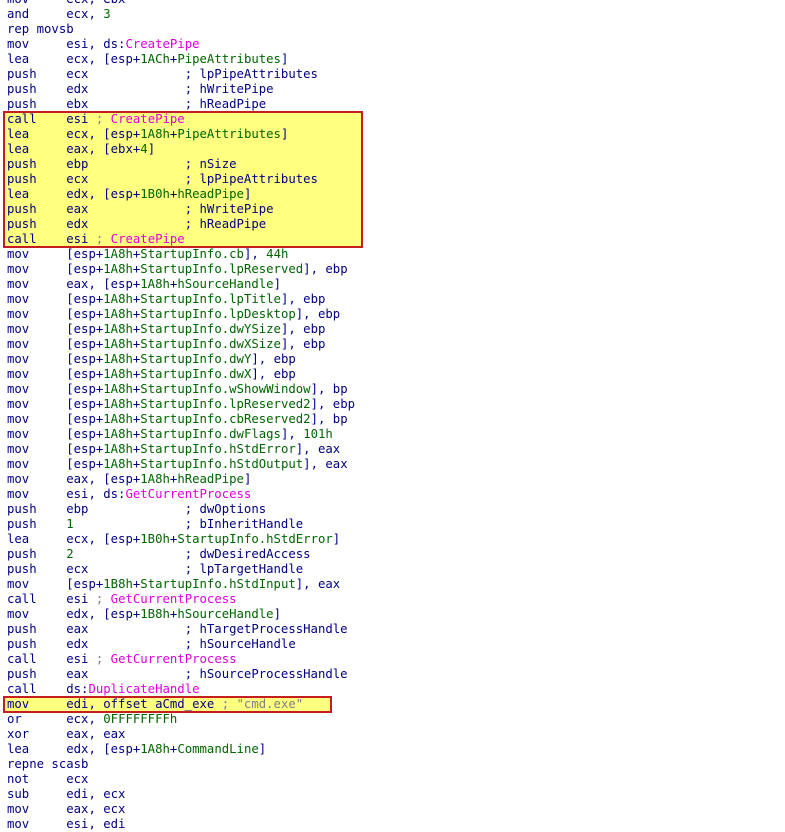 The height and width of the screenshot is (832, 785). Describe the element at coordinates (140, 89) in the screenshot. I see `asm-line: push edx ; hWritePipe` at that location.